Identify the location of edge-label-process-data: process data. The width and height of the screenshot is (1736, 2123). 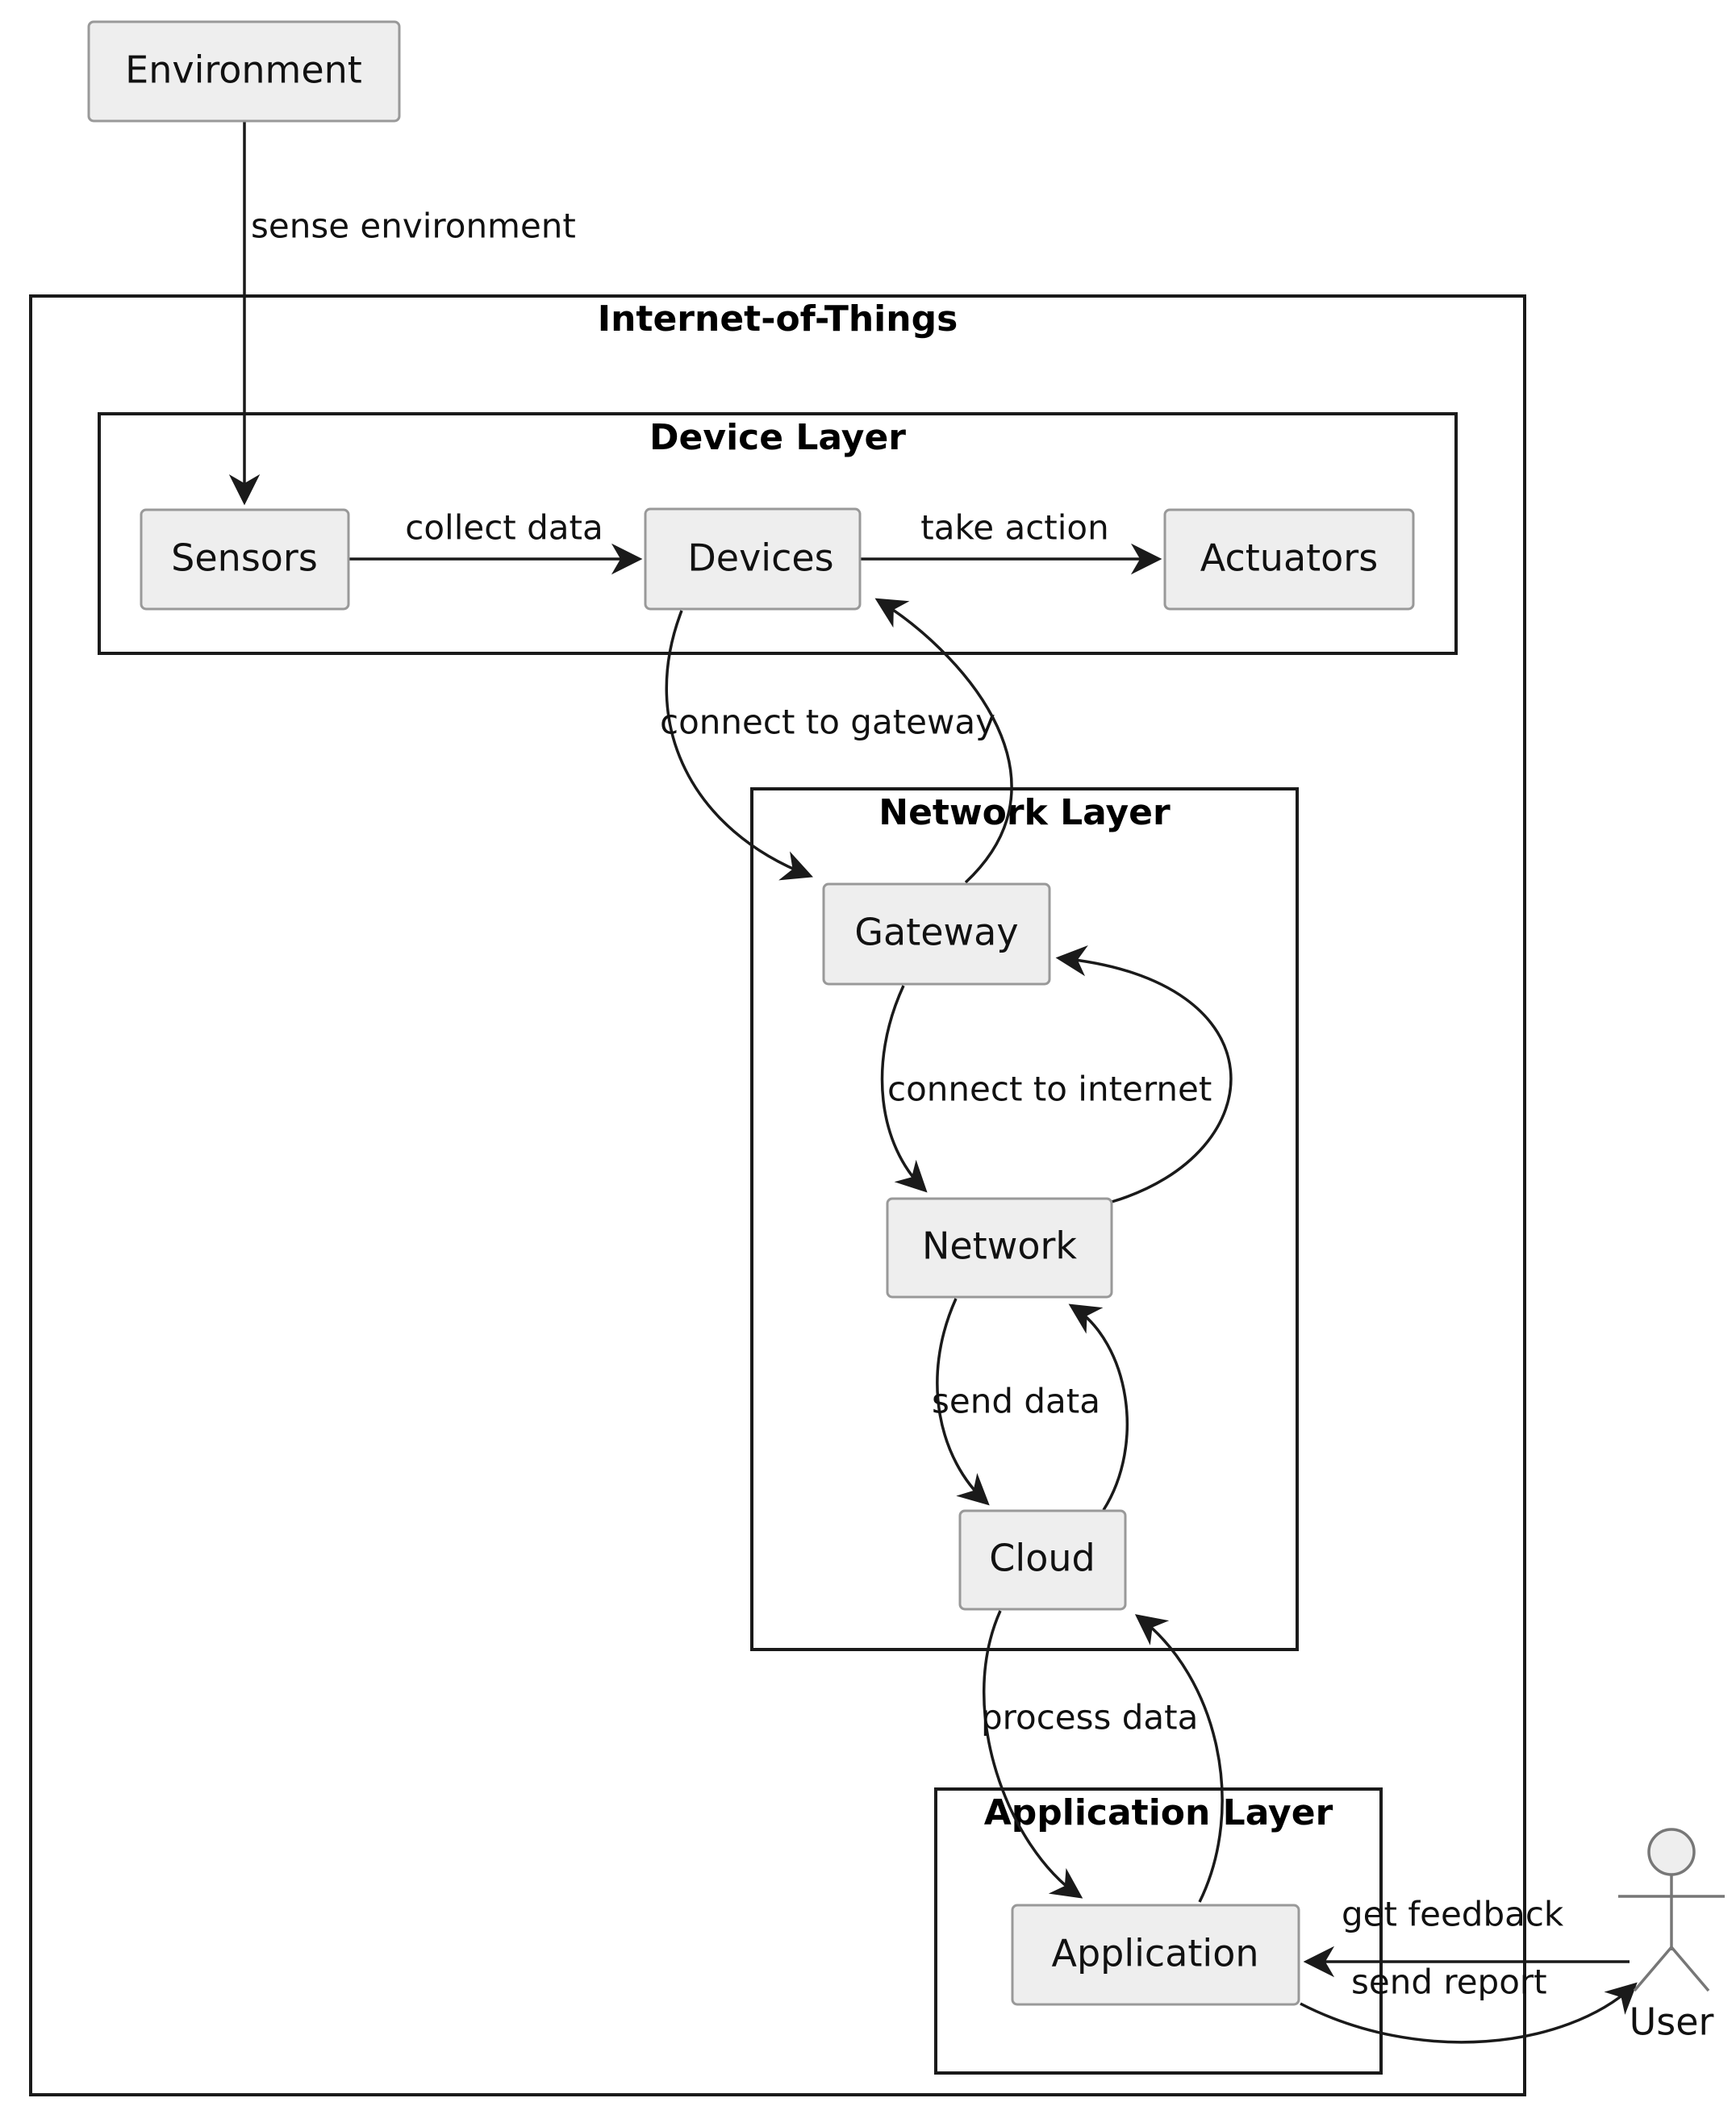
(1089, 1717).